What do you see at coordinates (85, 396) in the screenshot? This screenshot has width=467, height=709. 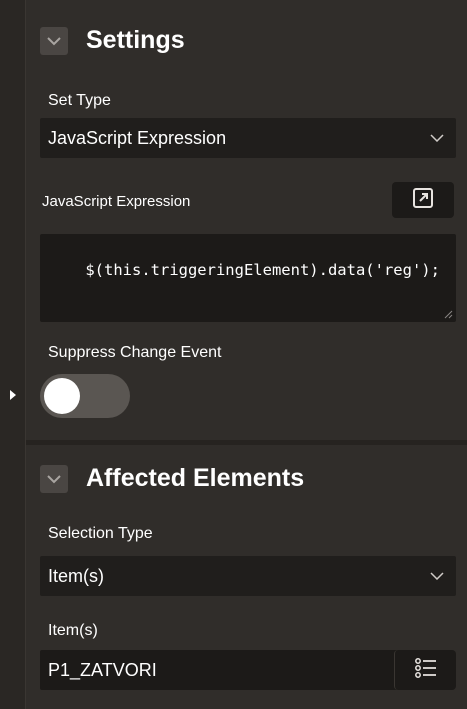 I see `suppress-change-toggle` at bounding box center [85, 396].